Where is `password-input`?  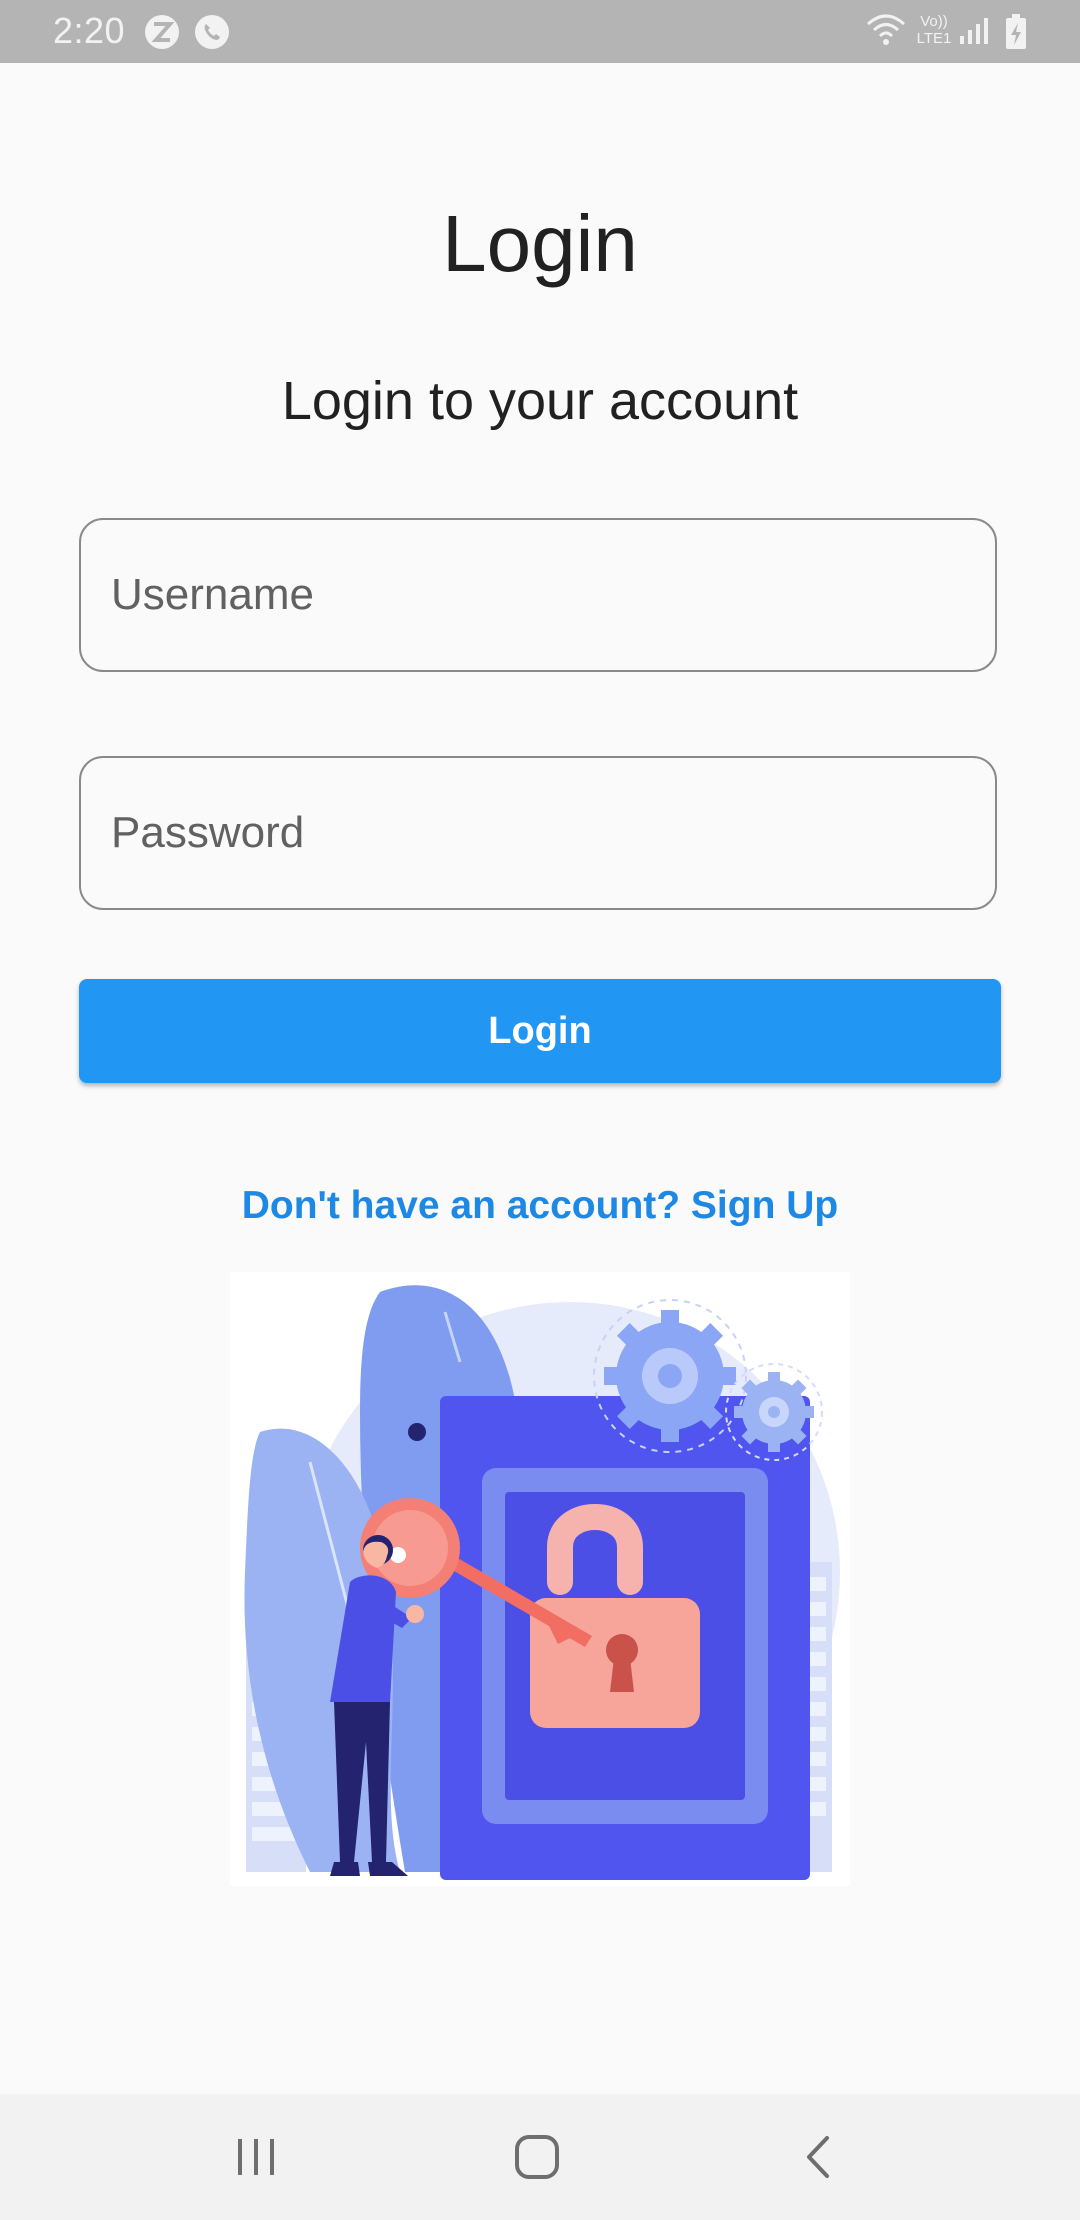 password-input is located at coordinates (541, 833).